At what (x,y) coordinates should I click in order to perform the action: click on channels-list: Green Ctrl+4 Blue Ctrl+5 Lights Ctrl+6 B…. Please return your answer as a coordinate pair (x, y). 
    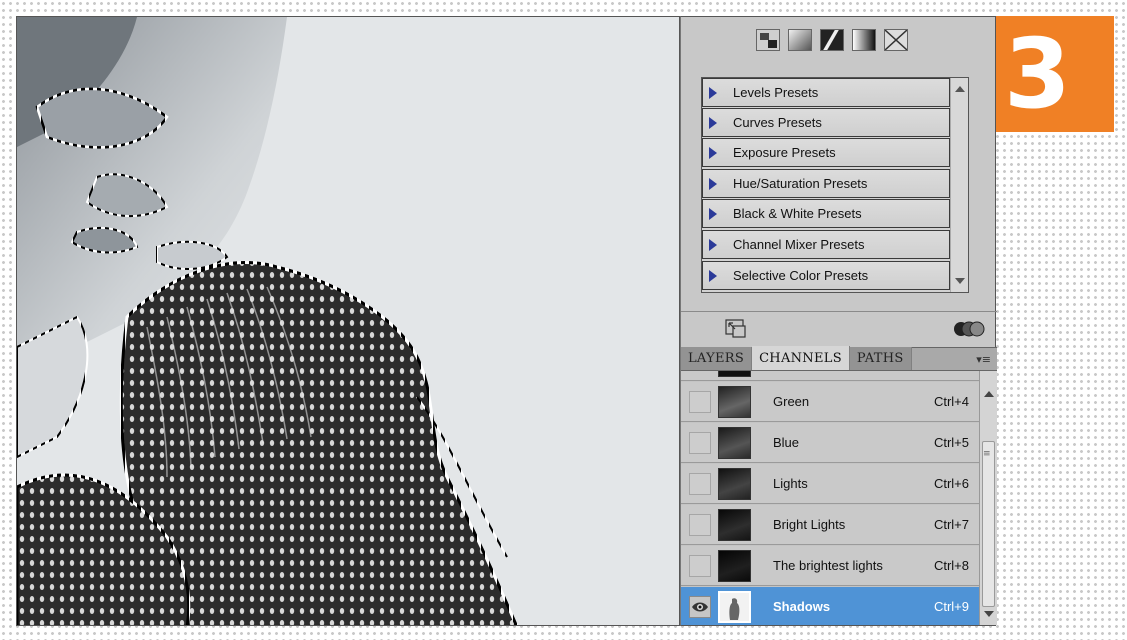
    Looking at the image, I should click on (830, 498).